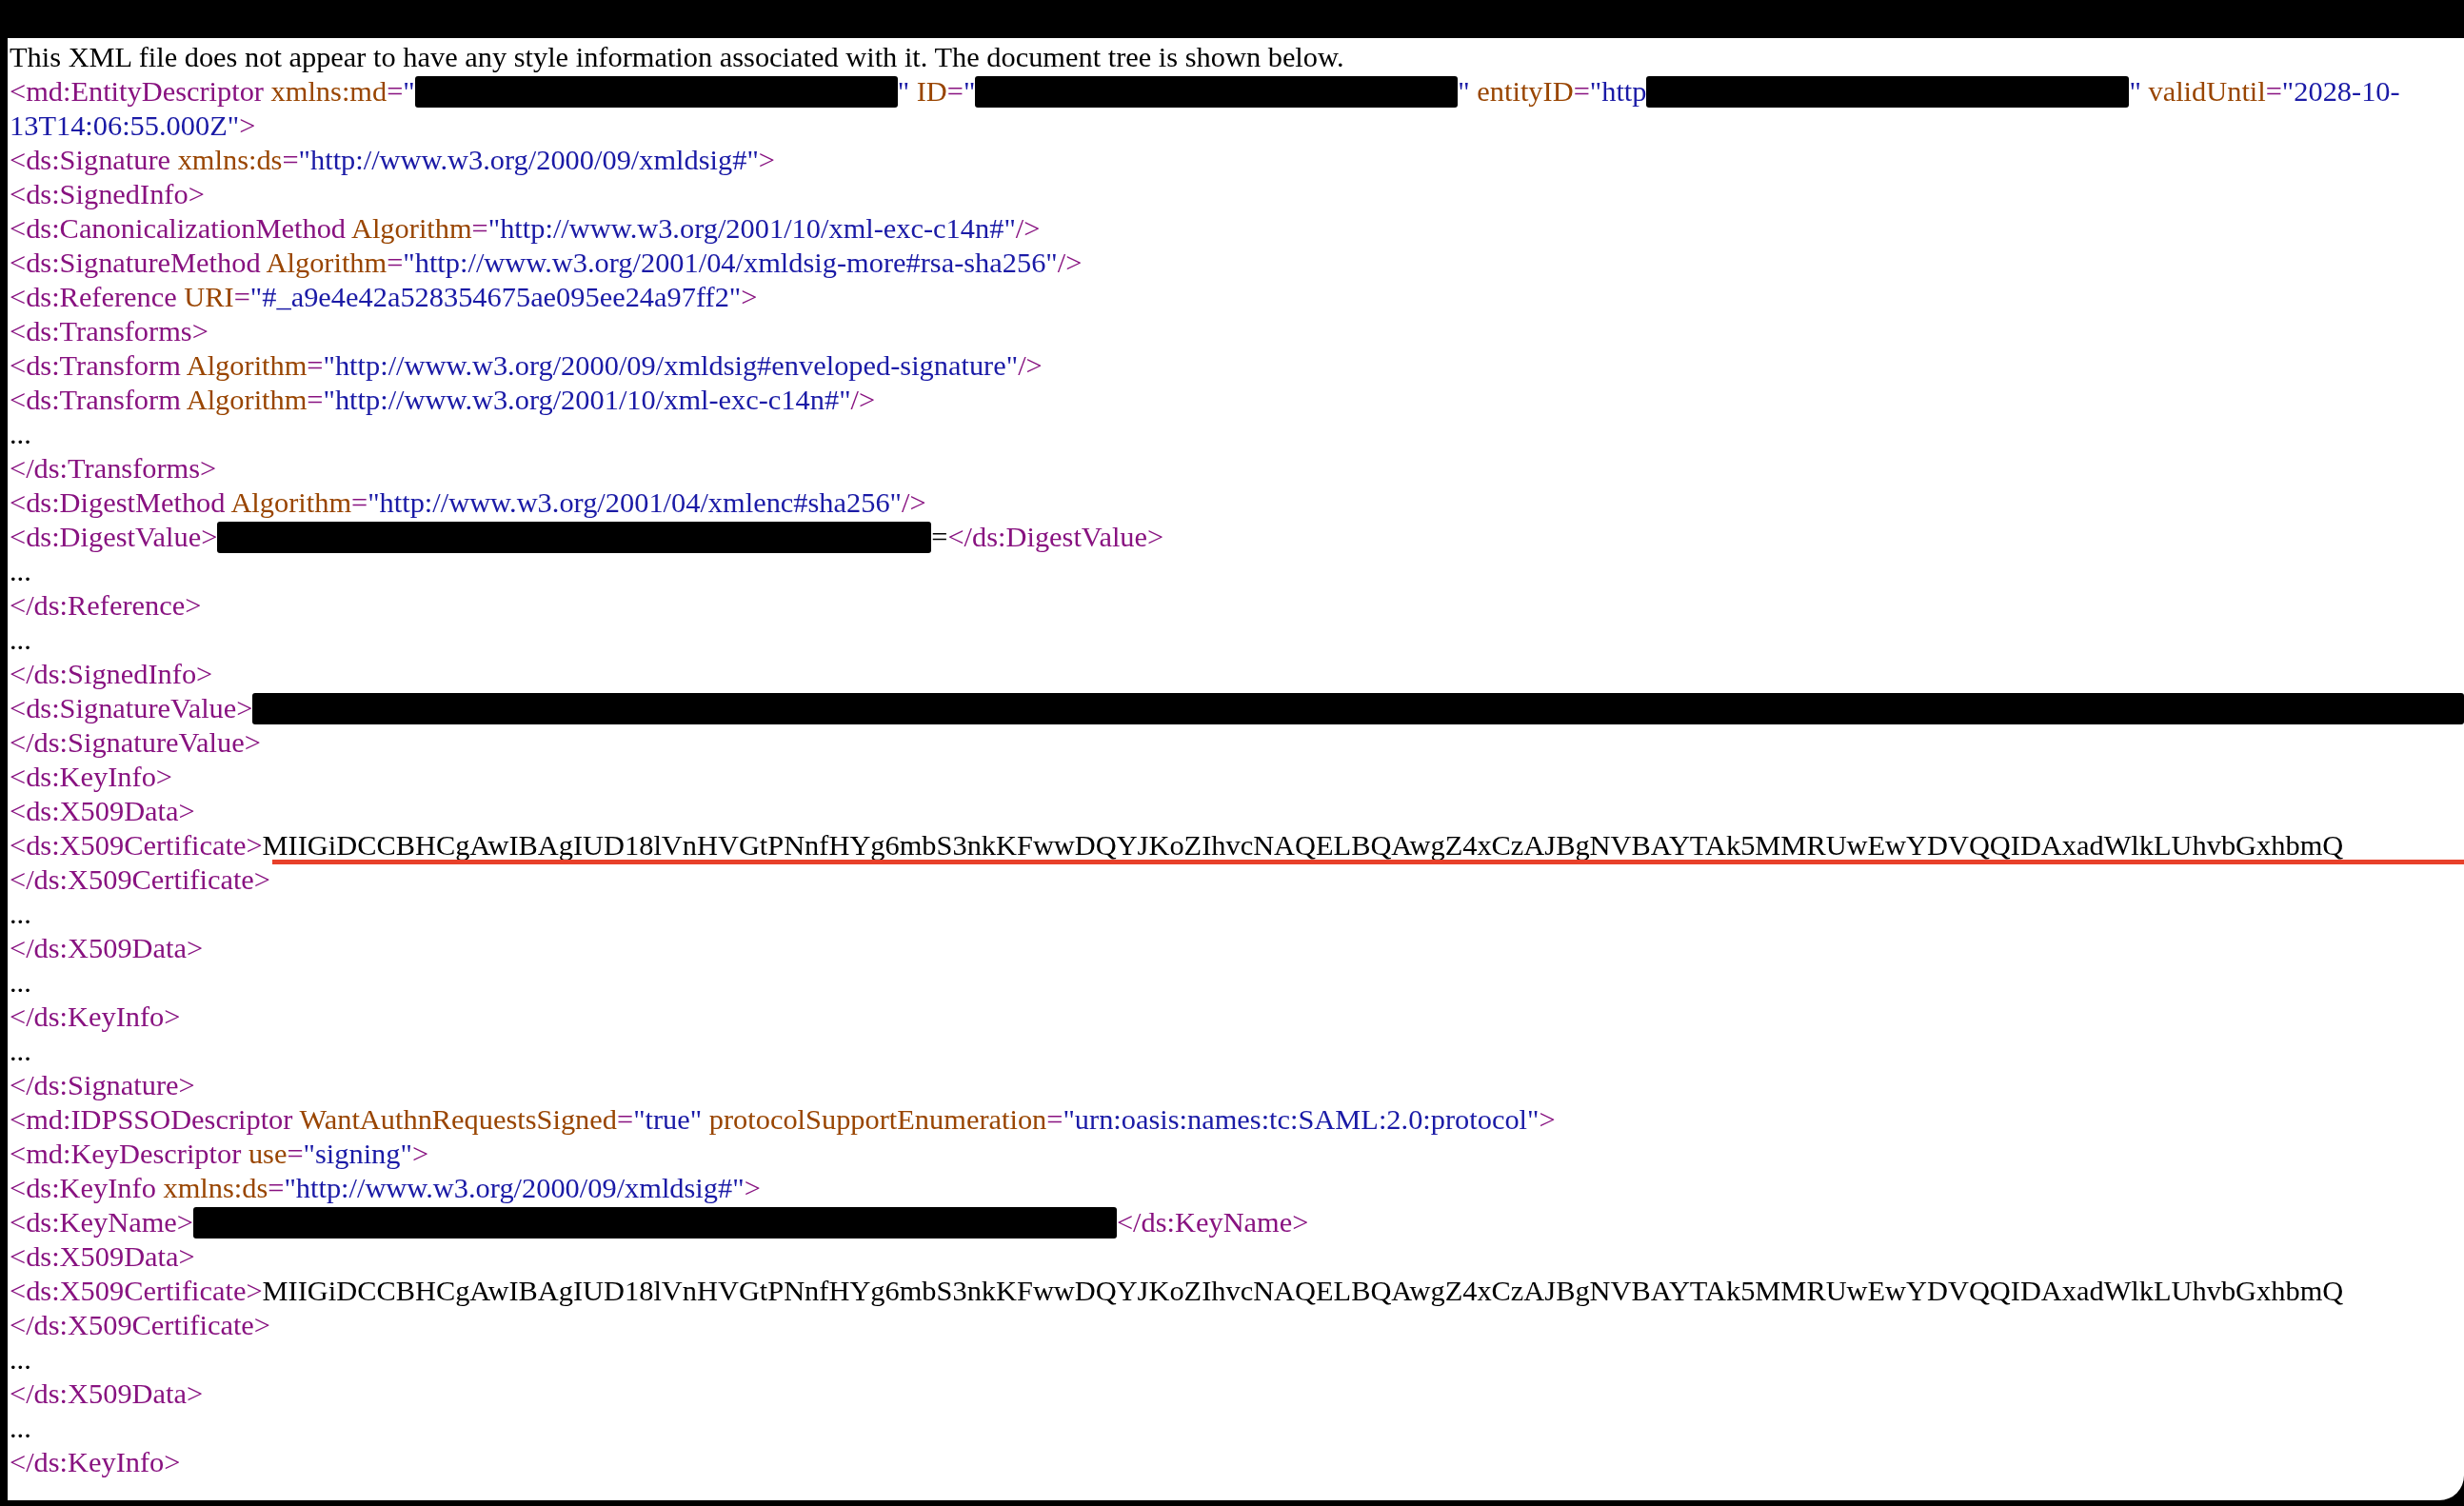  I want to click on xml-code: <ds:Reference URI="#_a9e4e42a528354675ae095ee24a97ff2">, so click(384, 297).